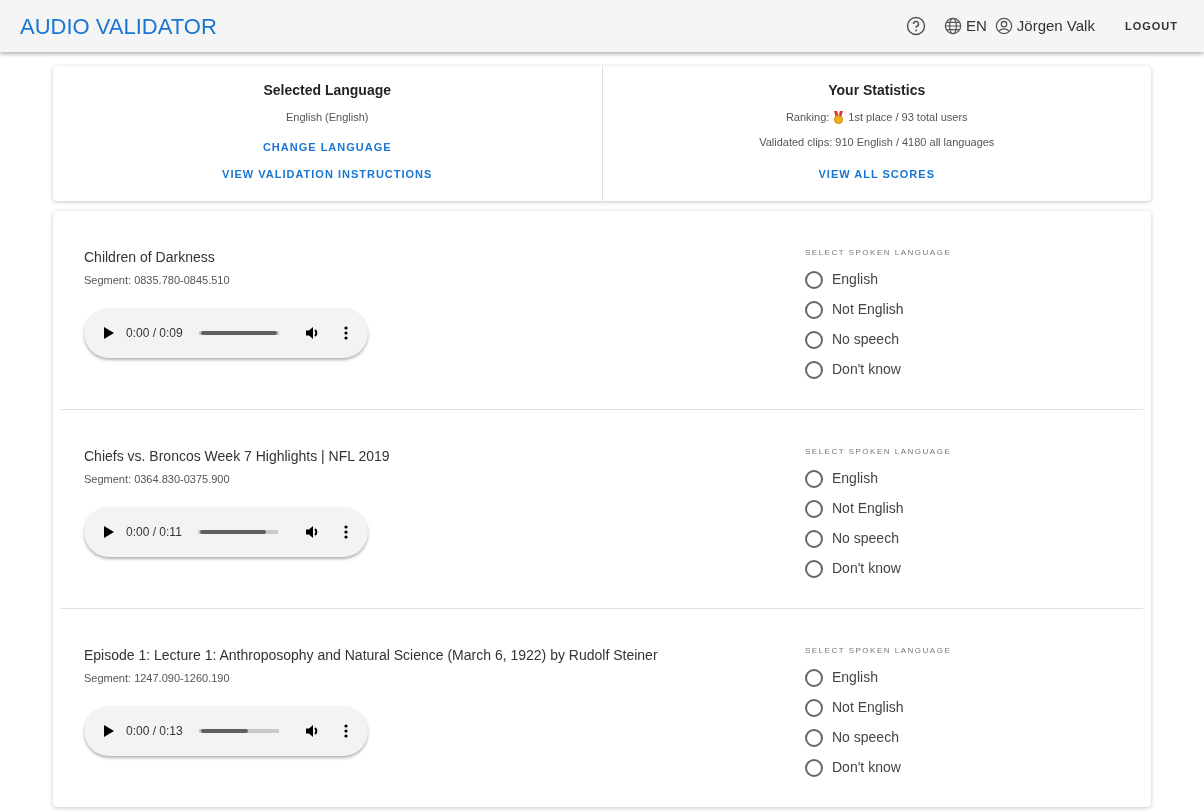 Image resolution: width=1204 pixels, height=812 pixels. What do you see at coordinates (1151, 26) in the screenshot?
I see `logout-button: LOGOUT` at bounding box center [1151, 26].